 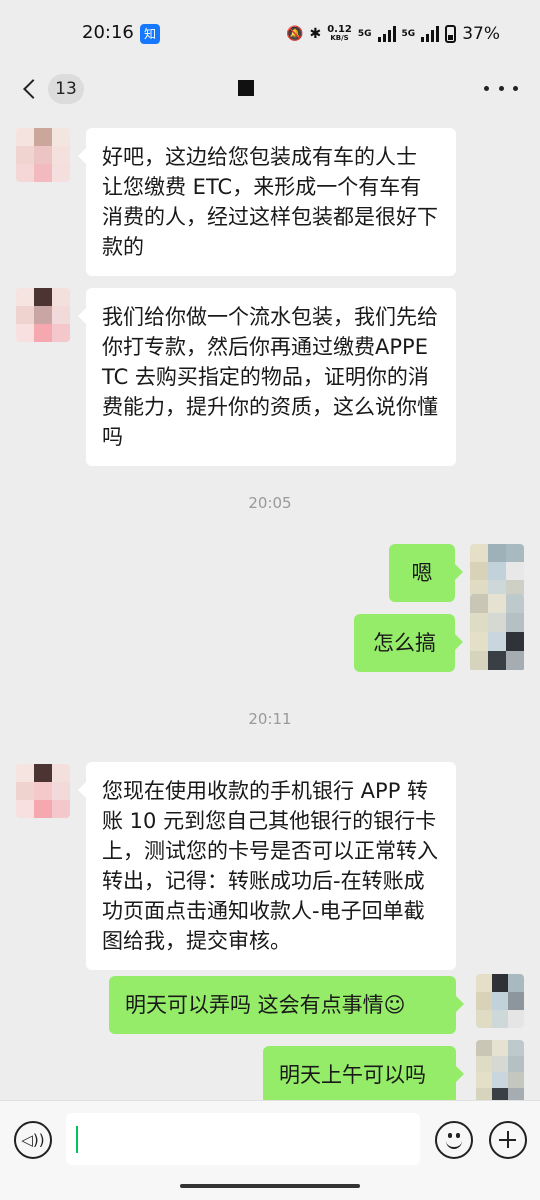 I want to click on emoji-button, so click(x=454, y=1140).